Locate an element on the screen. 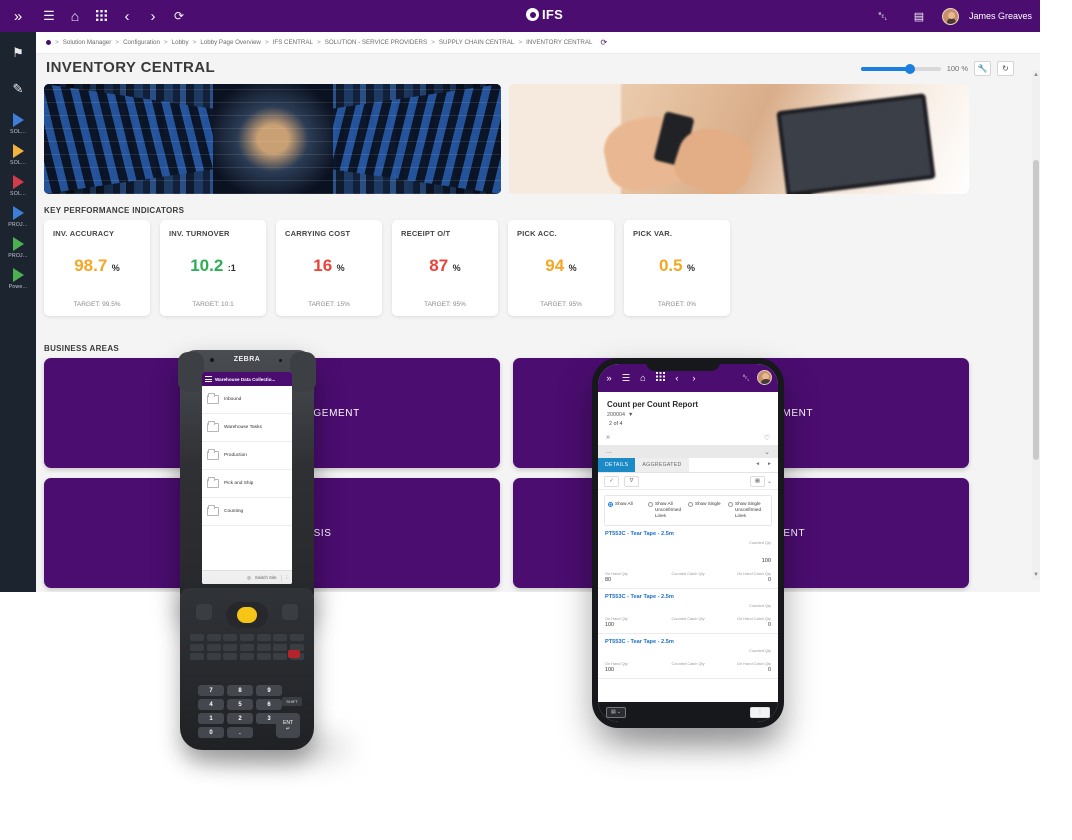  bookmark-button: ⚑ is located at coordinates (18, 53).